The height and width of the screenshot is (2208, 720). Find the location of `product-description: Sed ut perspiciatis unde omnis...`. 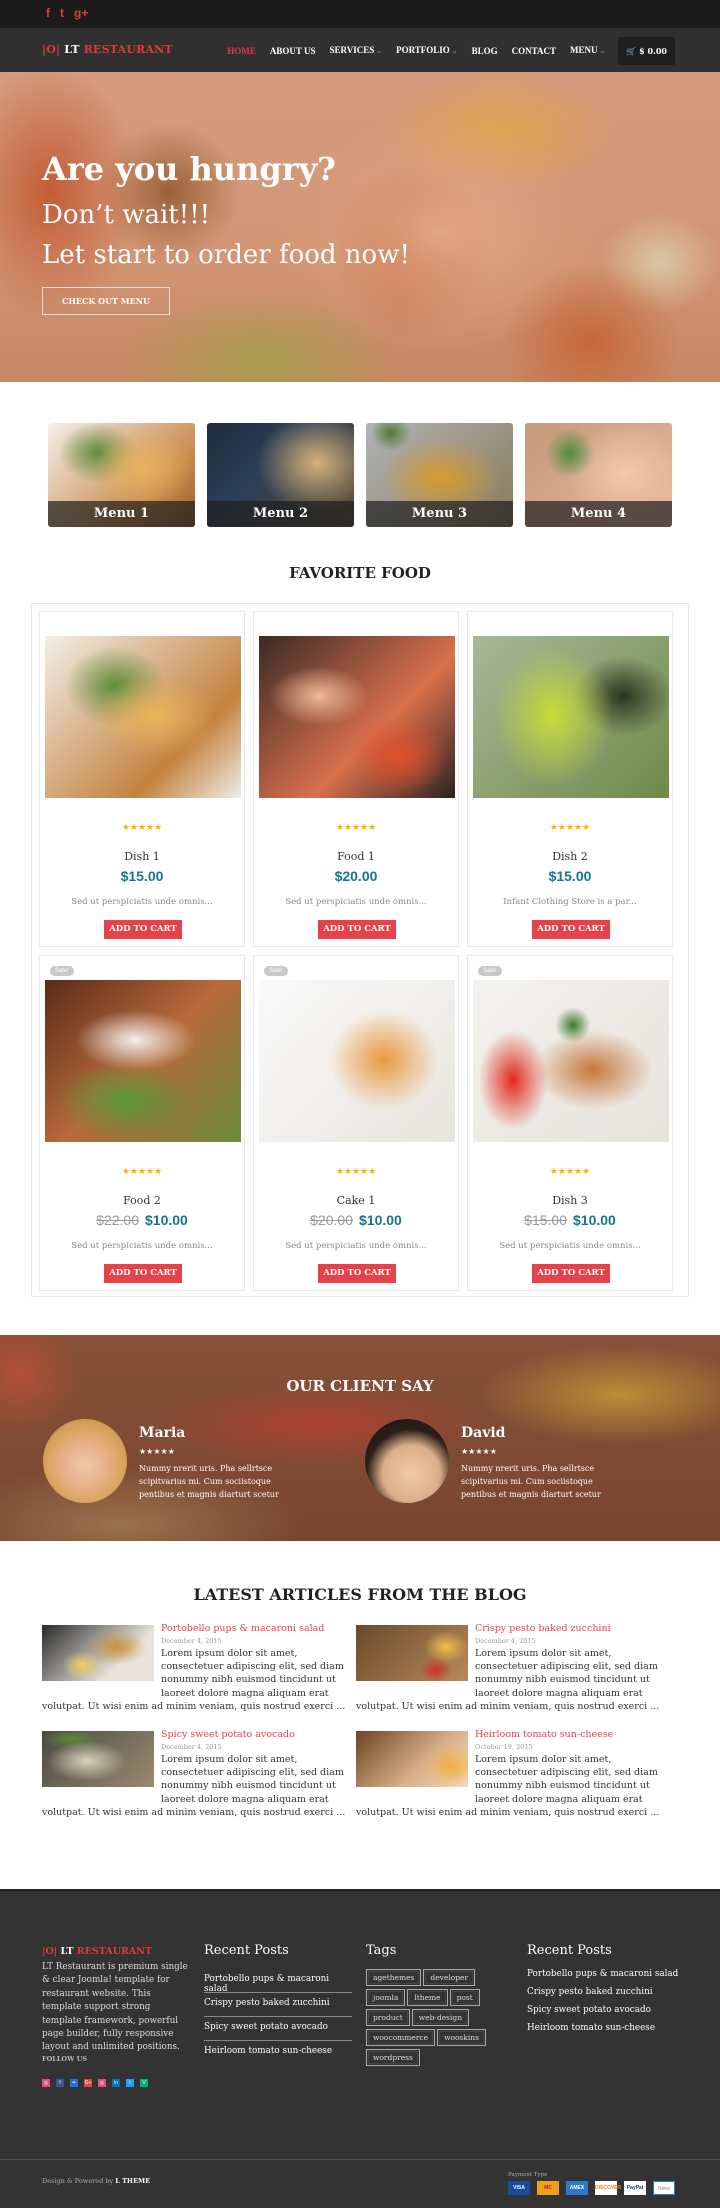

product-description: Sed ut perspiciatis unde omnis... is located at coordinates (570, 1246).